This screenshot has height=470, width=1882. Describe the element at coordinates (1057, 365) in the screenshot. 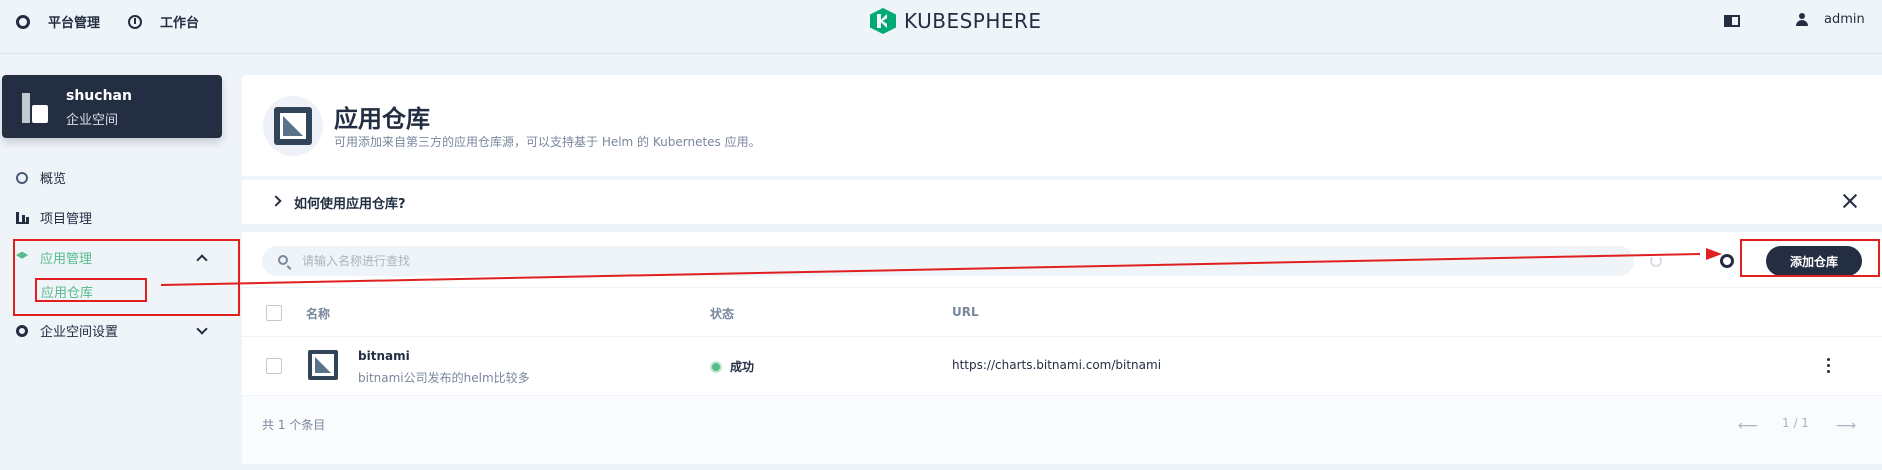

I see `repo-url: https://charts.bitnami.com/bitnami` at that location.